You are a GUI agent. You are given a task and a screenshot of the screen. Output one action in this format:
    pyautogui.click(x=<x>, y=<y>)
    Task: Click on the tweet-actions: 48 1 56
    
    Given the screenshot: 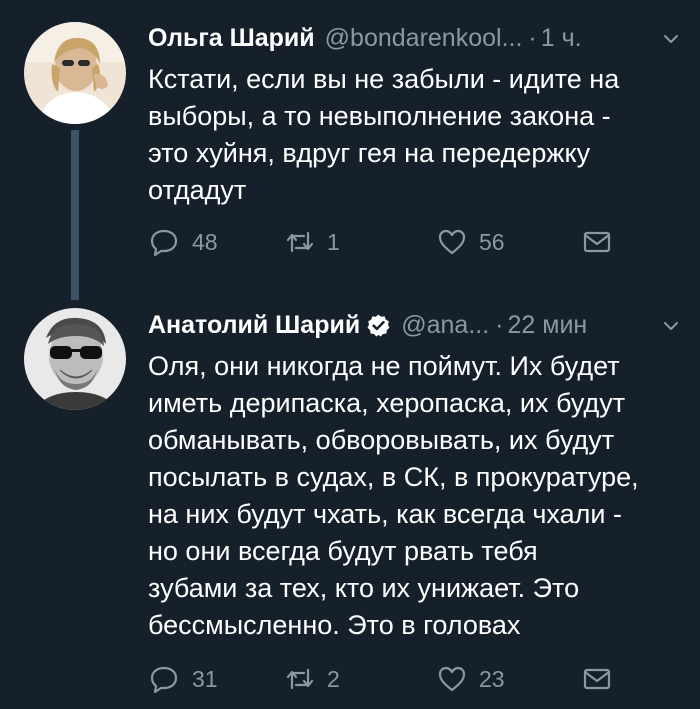 What is the action you would take?
    pyautogui.click(x=415, y=245)
    